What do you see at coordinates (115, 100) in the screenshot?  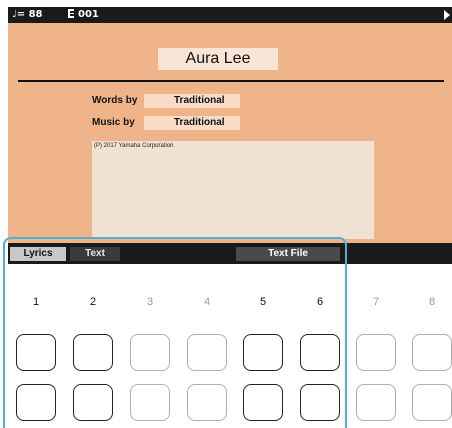 I see `words-by-label: Words by` at bounding box center [115, 100].